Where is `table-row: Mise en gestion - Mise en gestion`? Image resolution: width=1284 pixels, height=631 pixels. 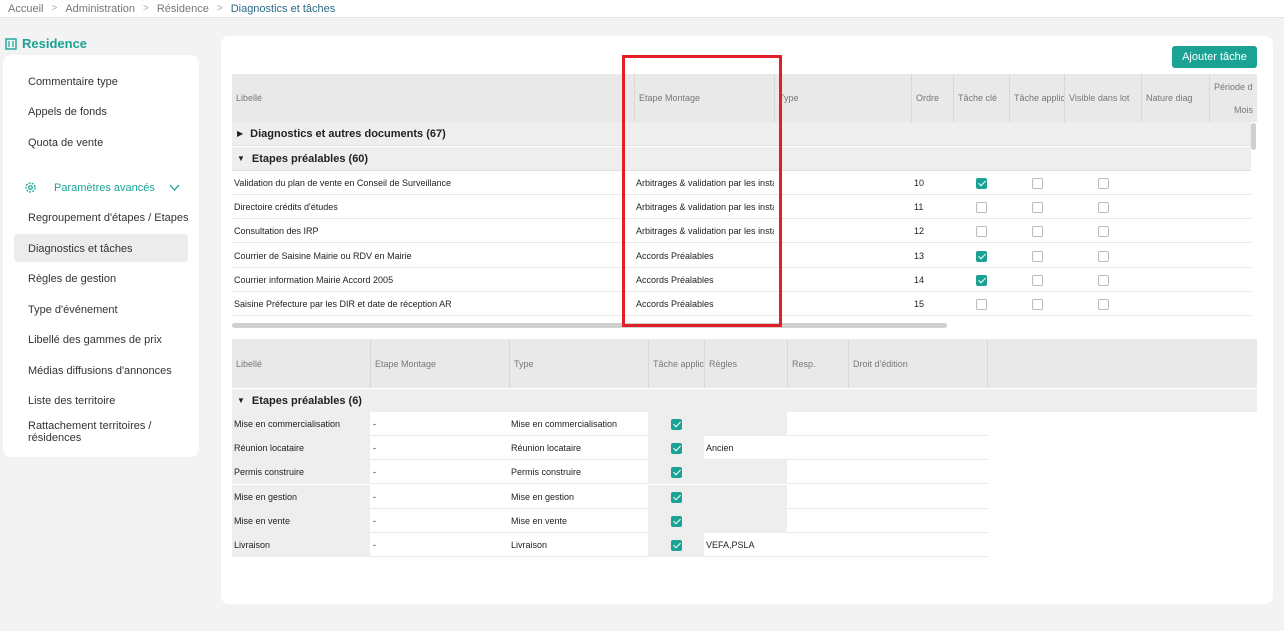 table-row: Mise en gestion - Mise en gestion is located at coordinates (610, 497).